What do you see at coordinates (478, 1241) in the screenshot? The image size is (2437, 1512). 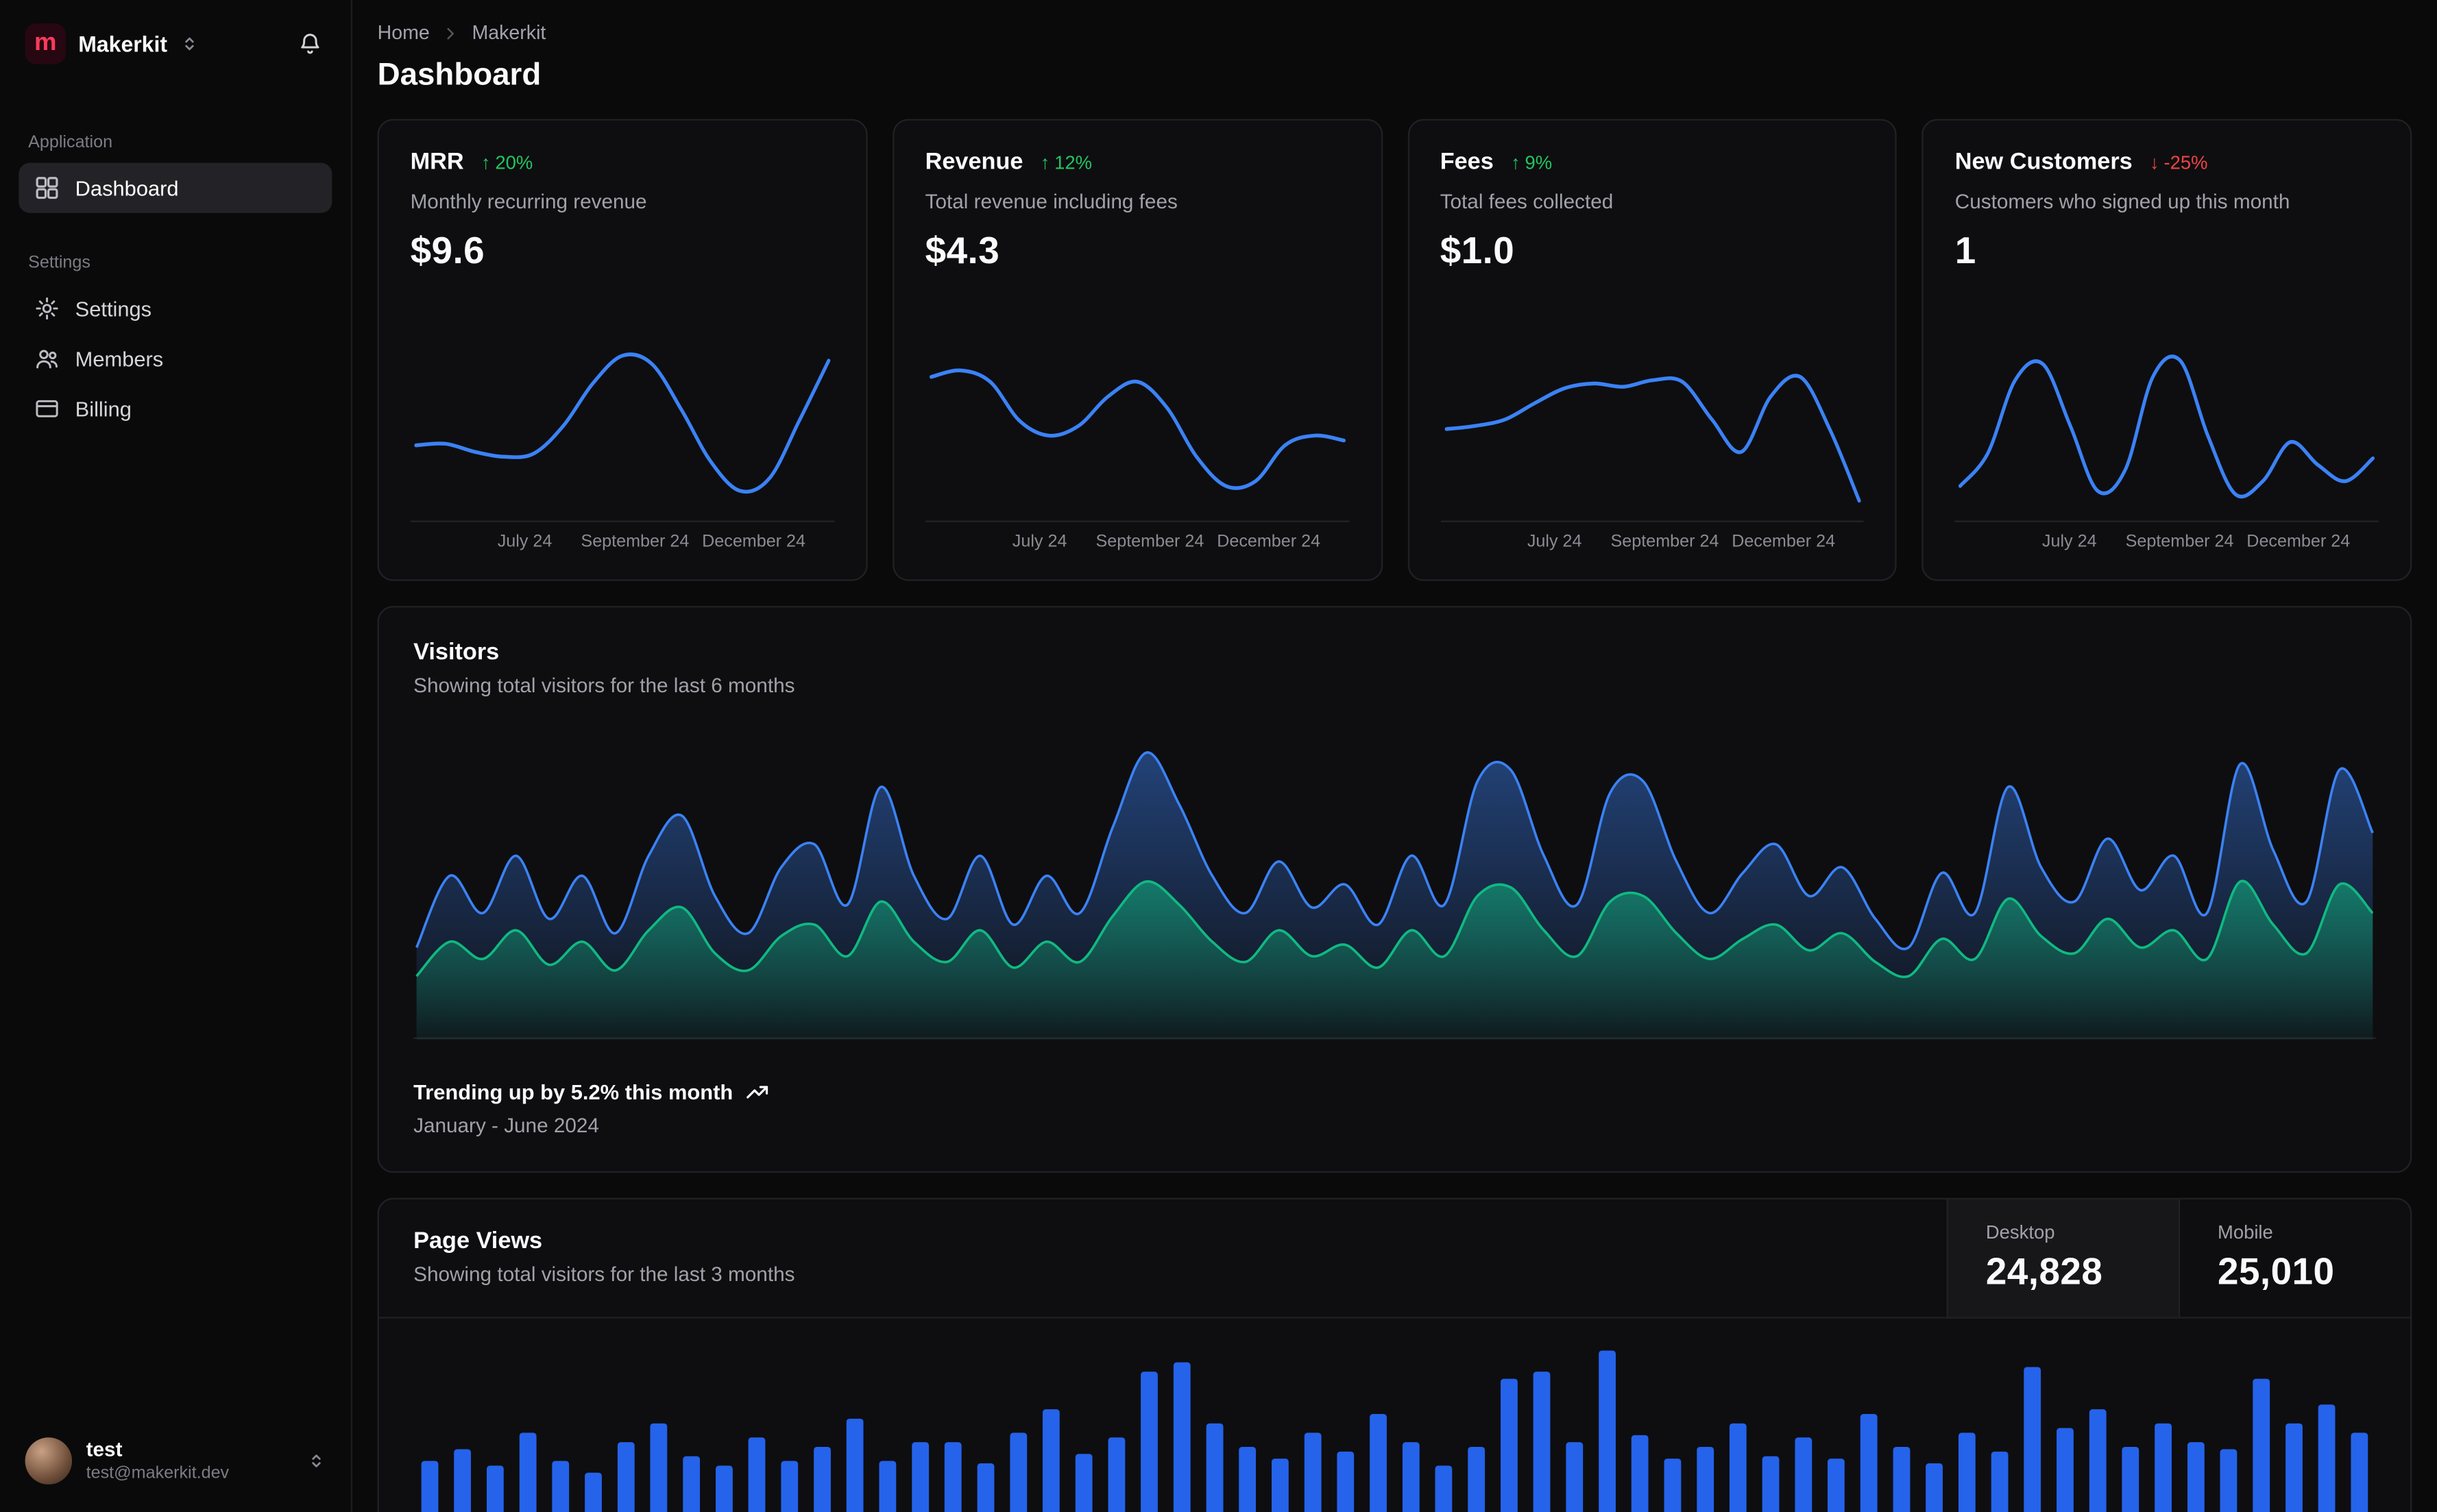 I see `page-views-title: Page Views` at bounding box center [478, 1241].